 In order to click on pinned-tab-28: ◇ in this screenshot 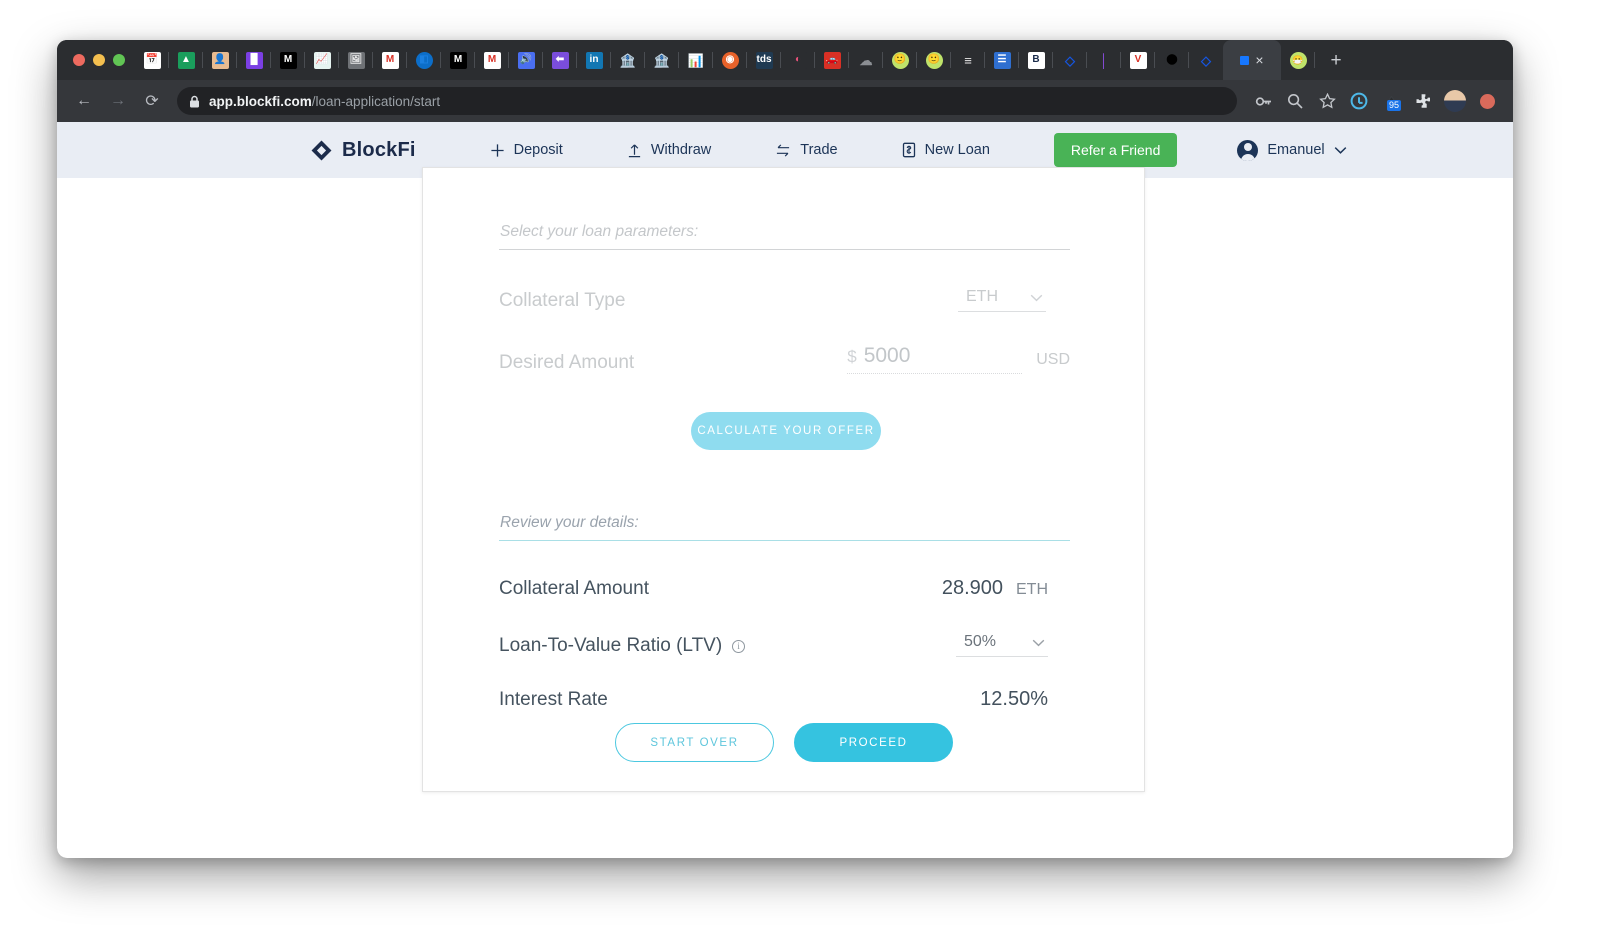, I will do `click(1070, 60)`.